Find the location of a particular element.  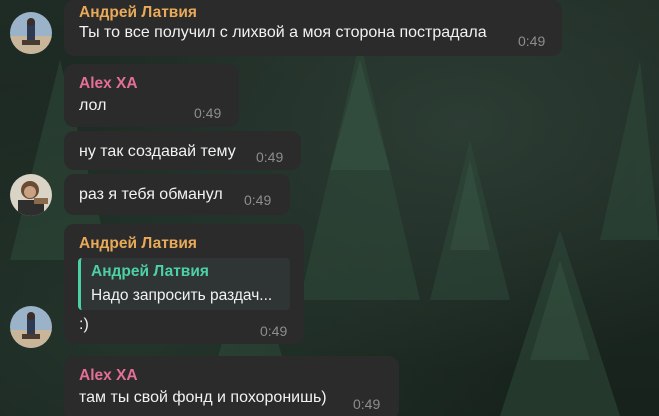

message-bubble: раз я тебя обманул 0:49 is located at coordinates (177, 194).